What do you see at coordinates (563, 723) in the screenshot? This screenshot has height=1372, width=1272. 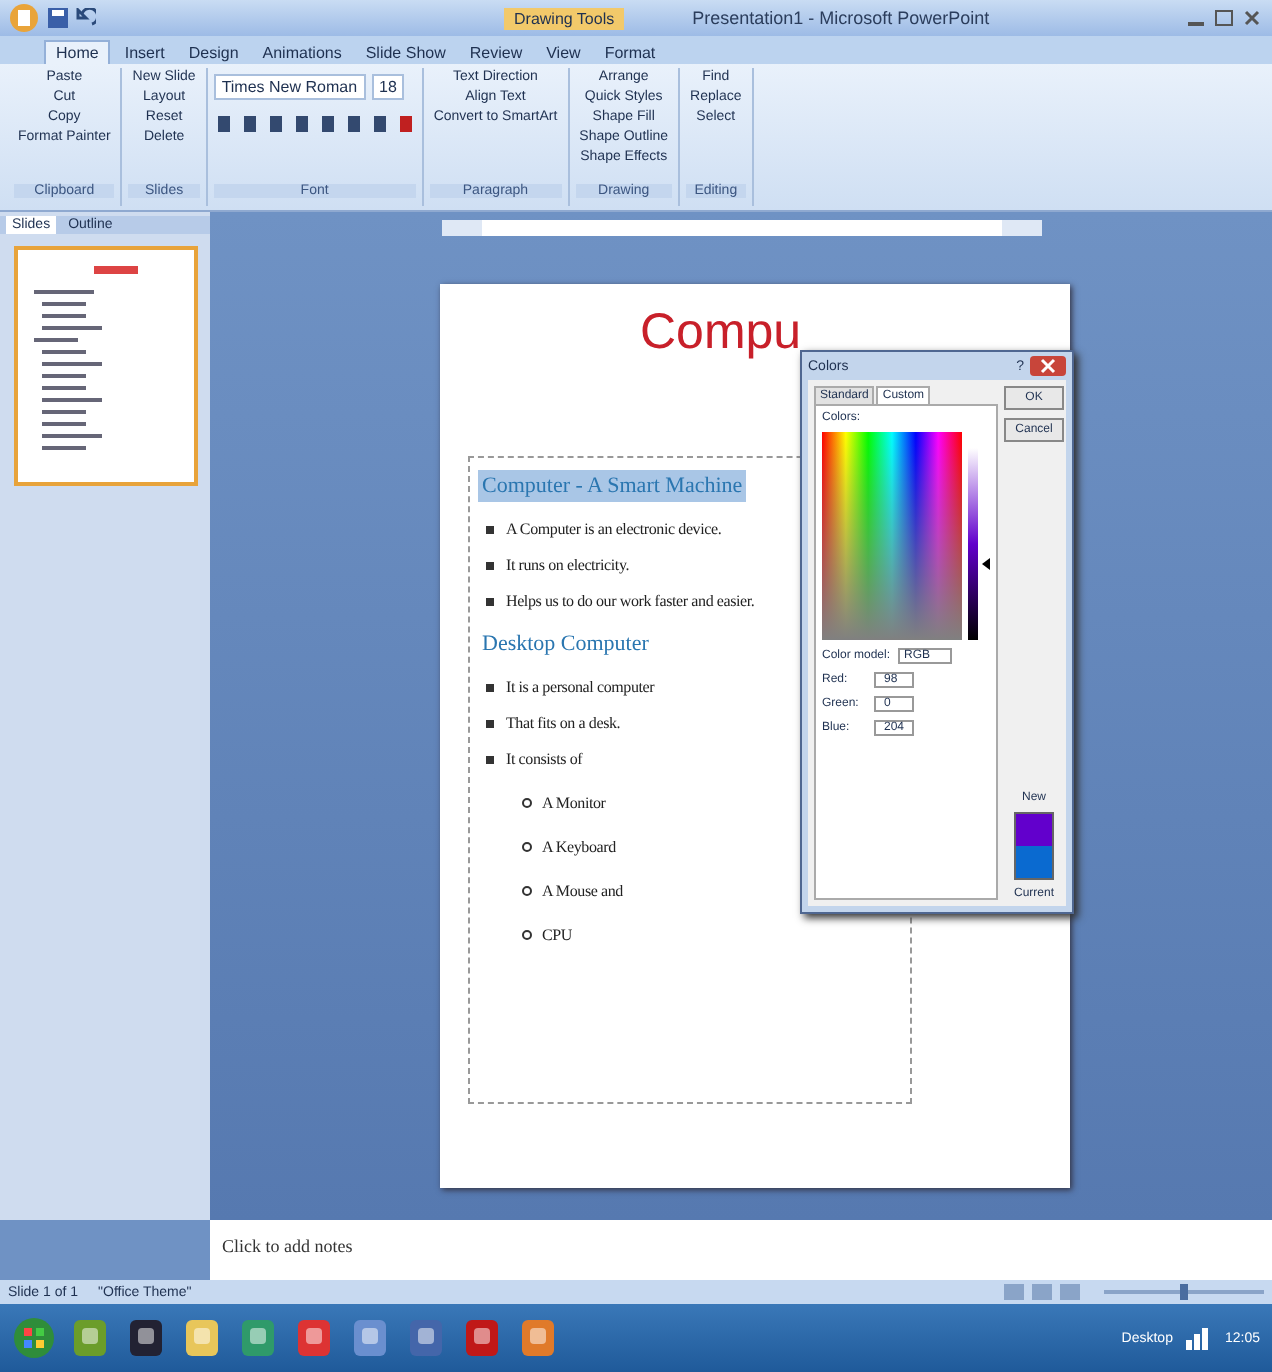 I see `bullet-text: That fits on a desk.` at bounding box center [563, 723].